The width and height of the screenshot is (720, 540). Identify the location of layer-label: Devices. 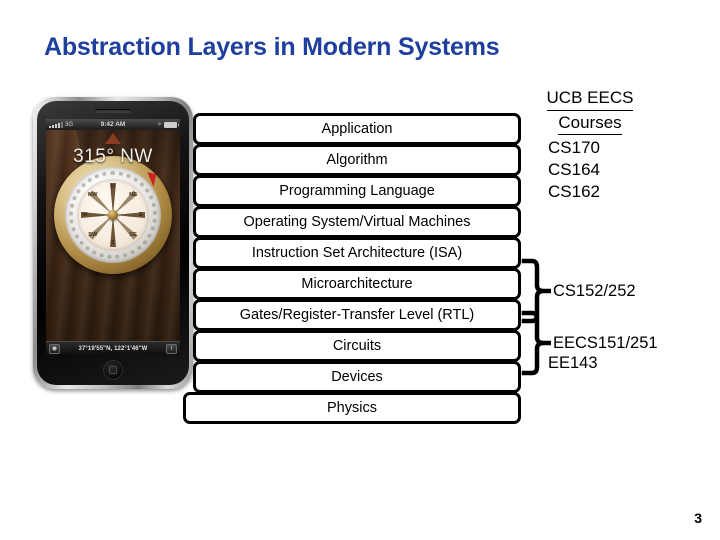
(357, 376).